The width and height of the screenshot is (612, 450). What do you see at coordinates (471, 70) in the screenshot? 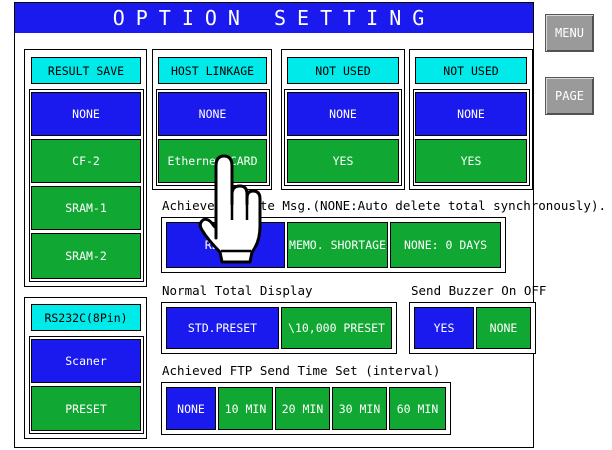
I see `not-used-2-header: NOT USED` at bounding box center [471, 70].